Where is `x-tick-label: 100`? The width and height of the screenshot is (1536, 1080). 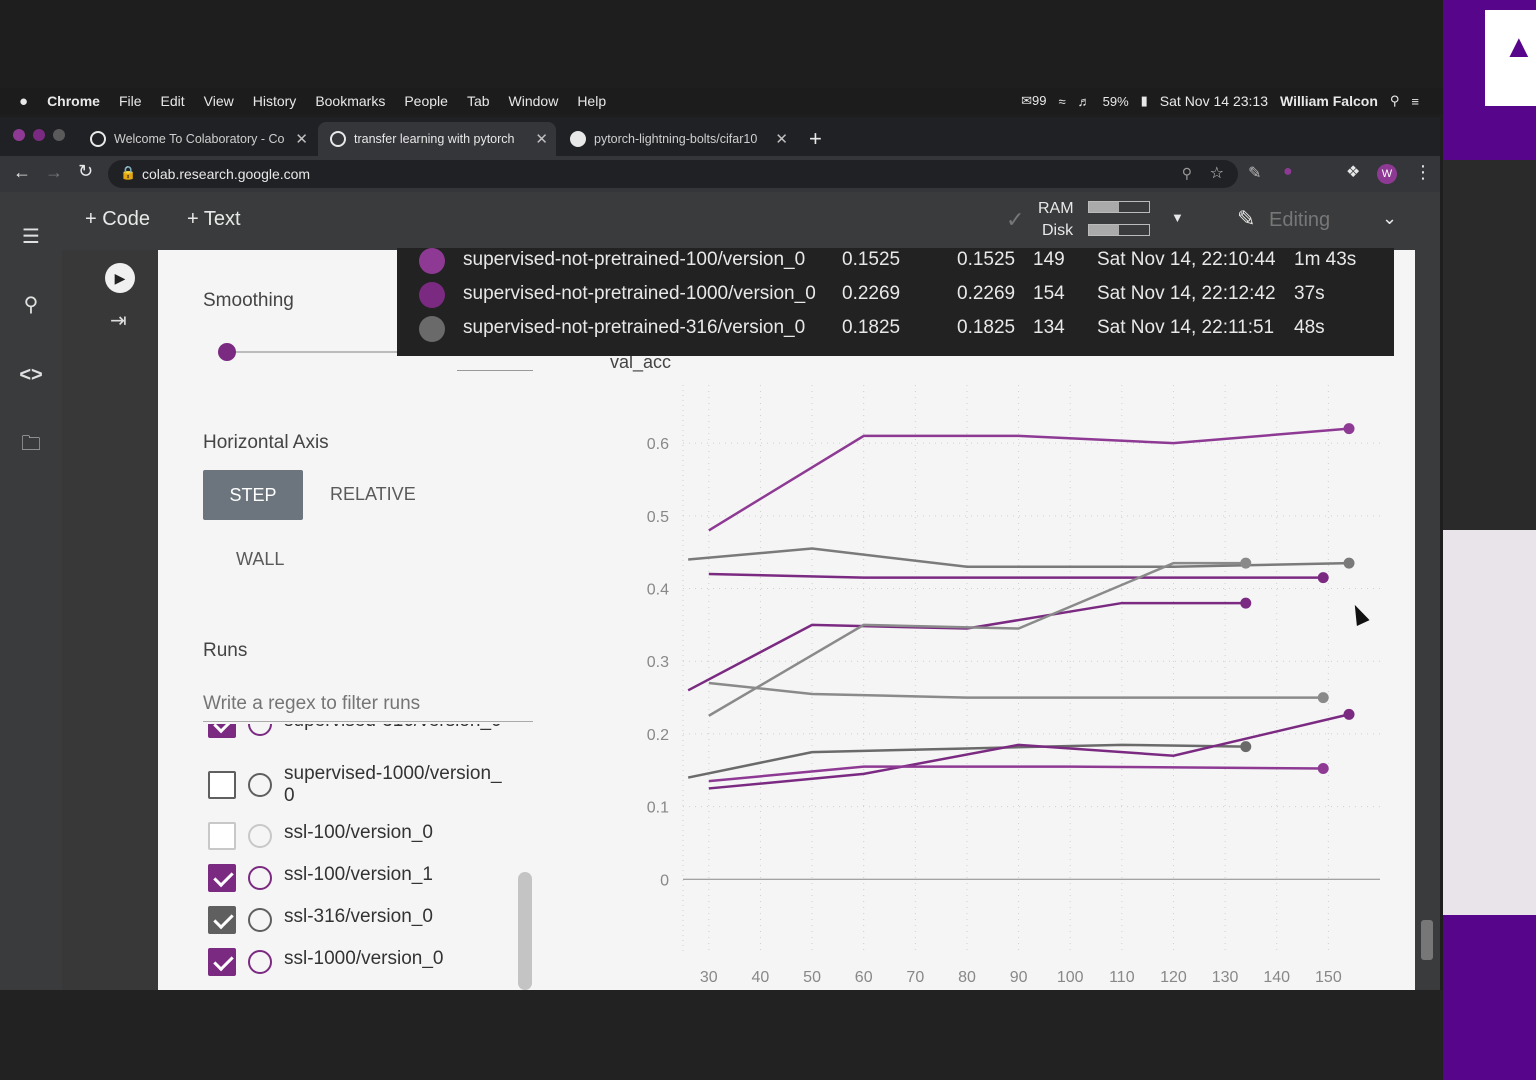 x-tick-label: 100 is located at coordinates (1070, 977).